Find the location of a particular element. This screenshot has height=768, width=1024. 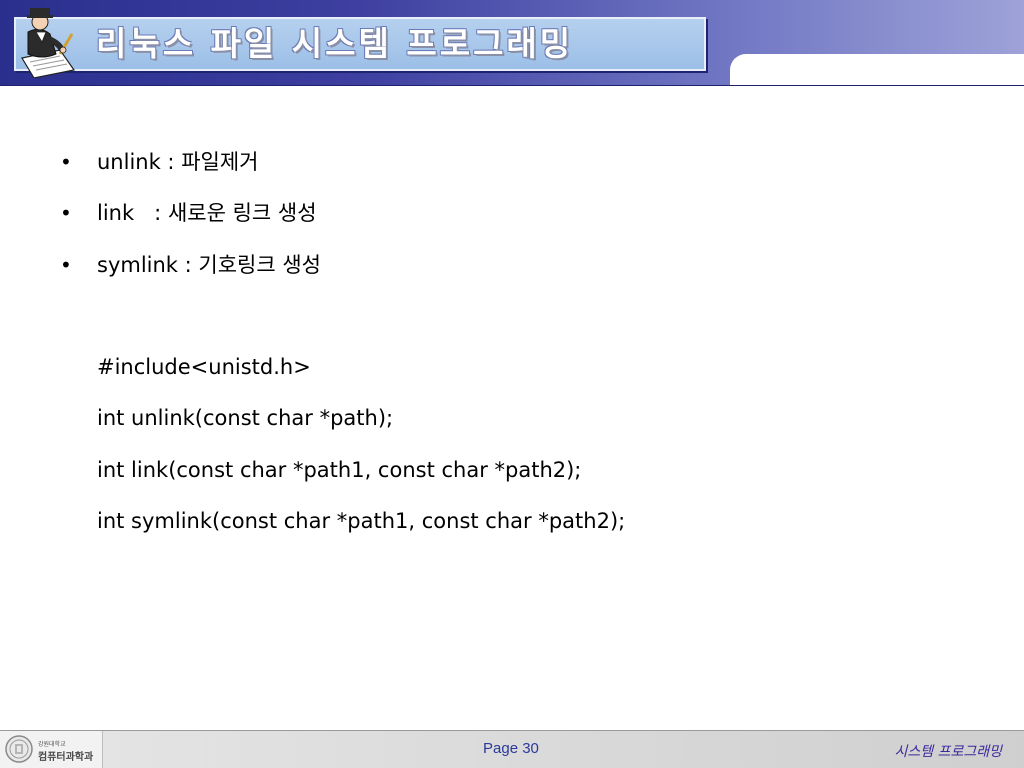

footer-department: 컴퓨터과학과 is located at coordinates (66, 757).